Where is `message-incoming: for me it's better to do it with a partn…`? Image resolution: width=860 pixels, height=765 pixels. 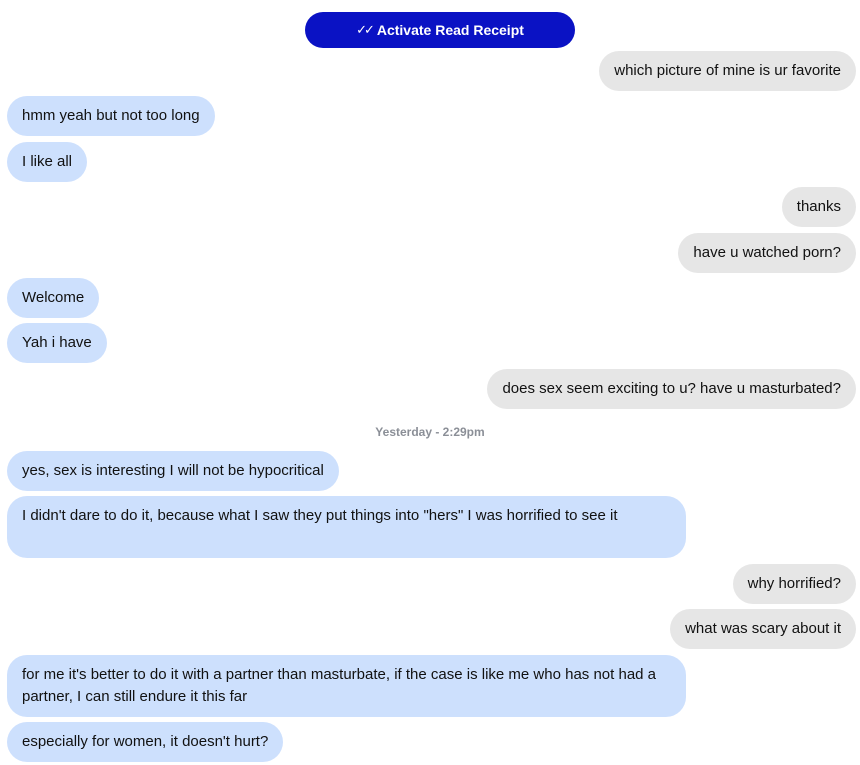 message-incoming: for me it's better to do it with a partn… is located at coordinates (346, 686).